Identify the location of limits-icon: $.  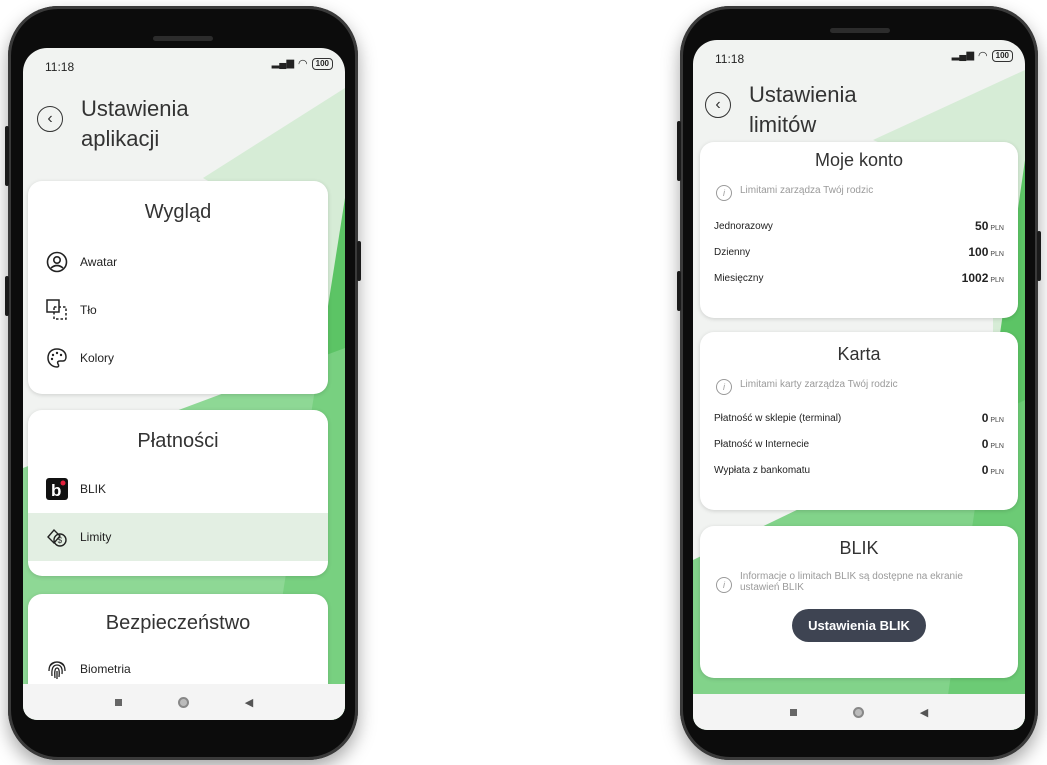
(57, 537).